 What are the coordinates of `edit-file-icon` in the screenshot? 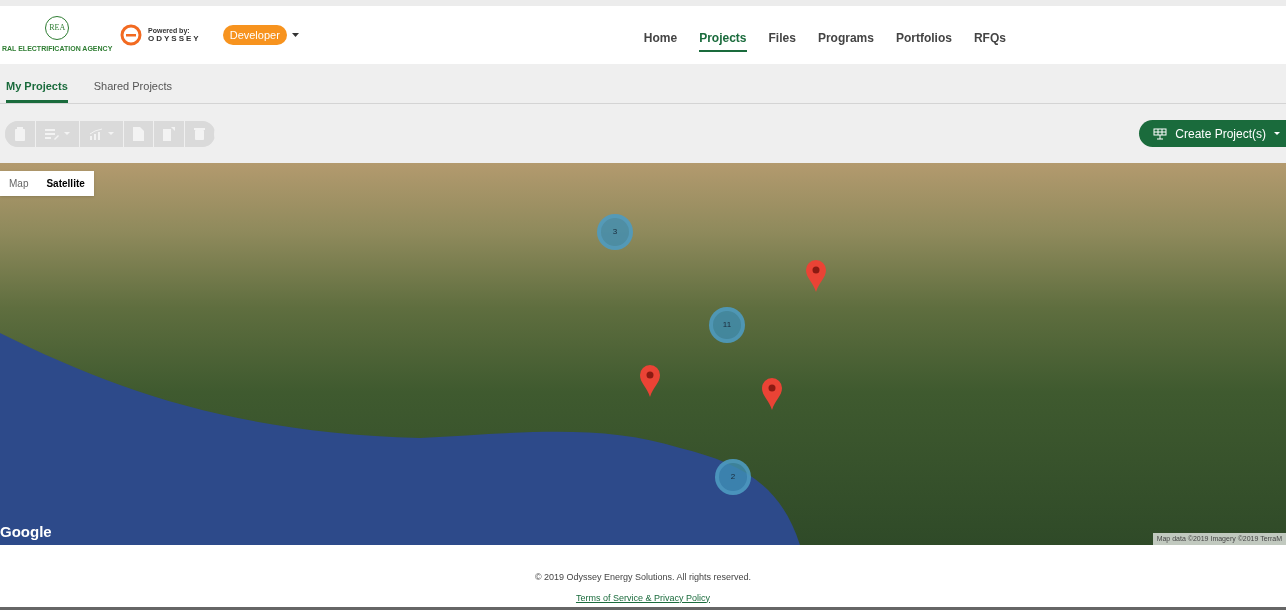 It's located at (169, 133).